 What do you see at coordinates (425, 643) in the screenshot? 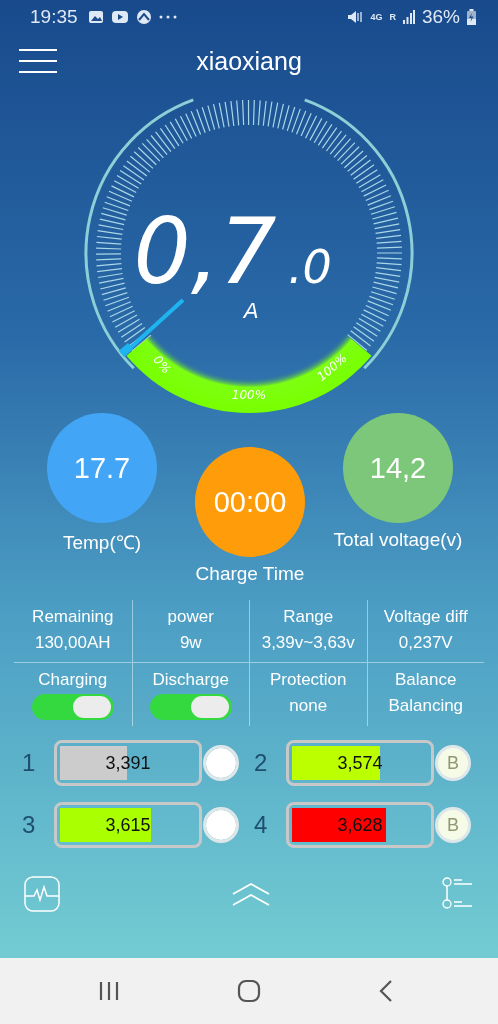
I see `stat-value: 0,237V` at bounding box center [425, 643].